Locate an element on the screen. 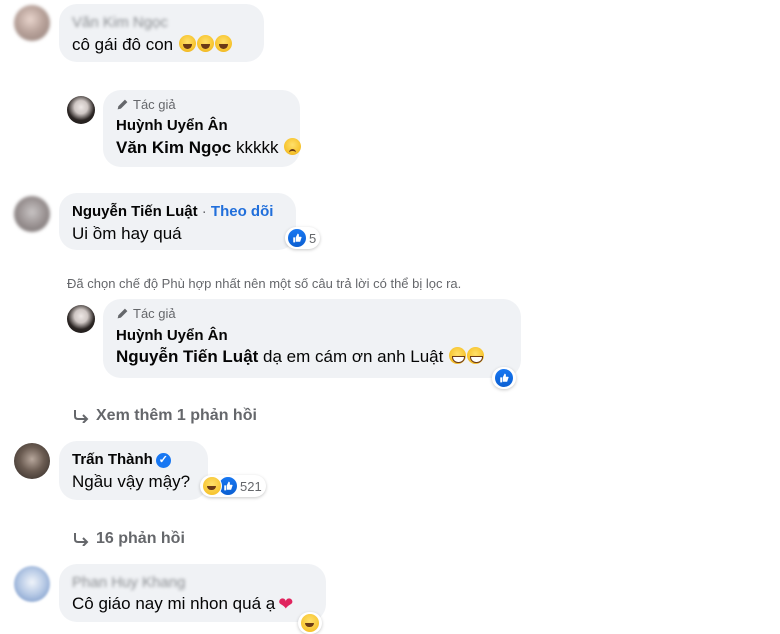  reaction-summary: 521 is located at coordinates (233, 486).